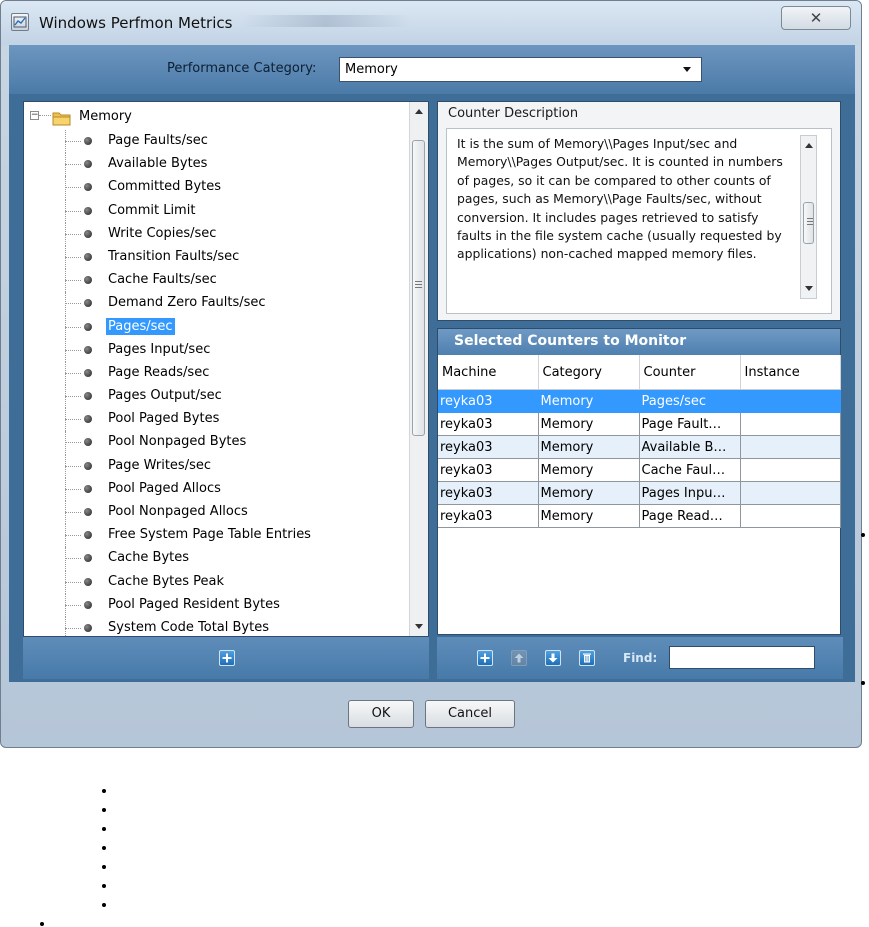 Image resolution: width=869 pixels, height=927 pixels. I want to click on column-header-instance: Instance, so click(790, 372).